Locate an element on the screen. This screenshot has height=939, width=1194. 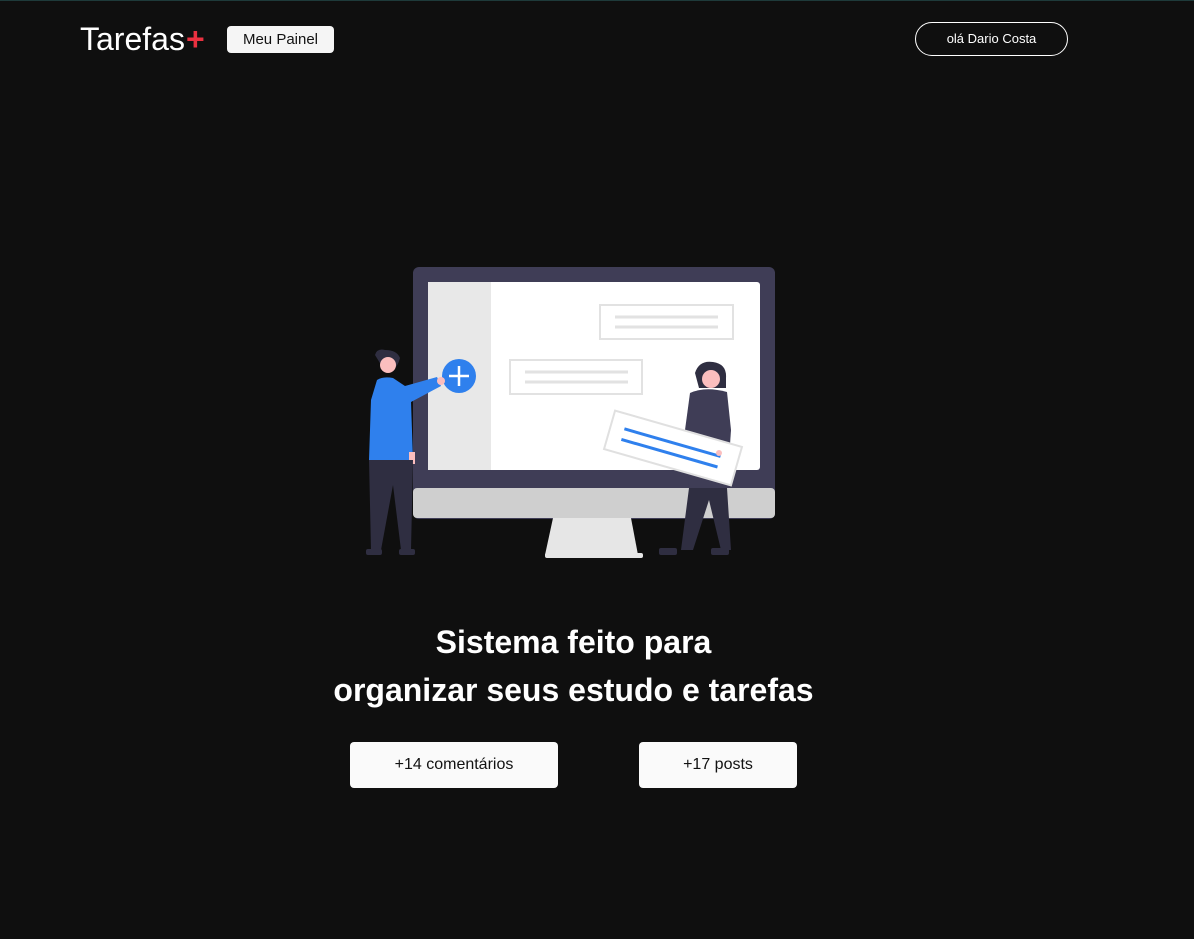
headline-line1: Sistema feito para is located at coordinates (573, 642).